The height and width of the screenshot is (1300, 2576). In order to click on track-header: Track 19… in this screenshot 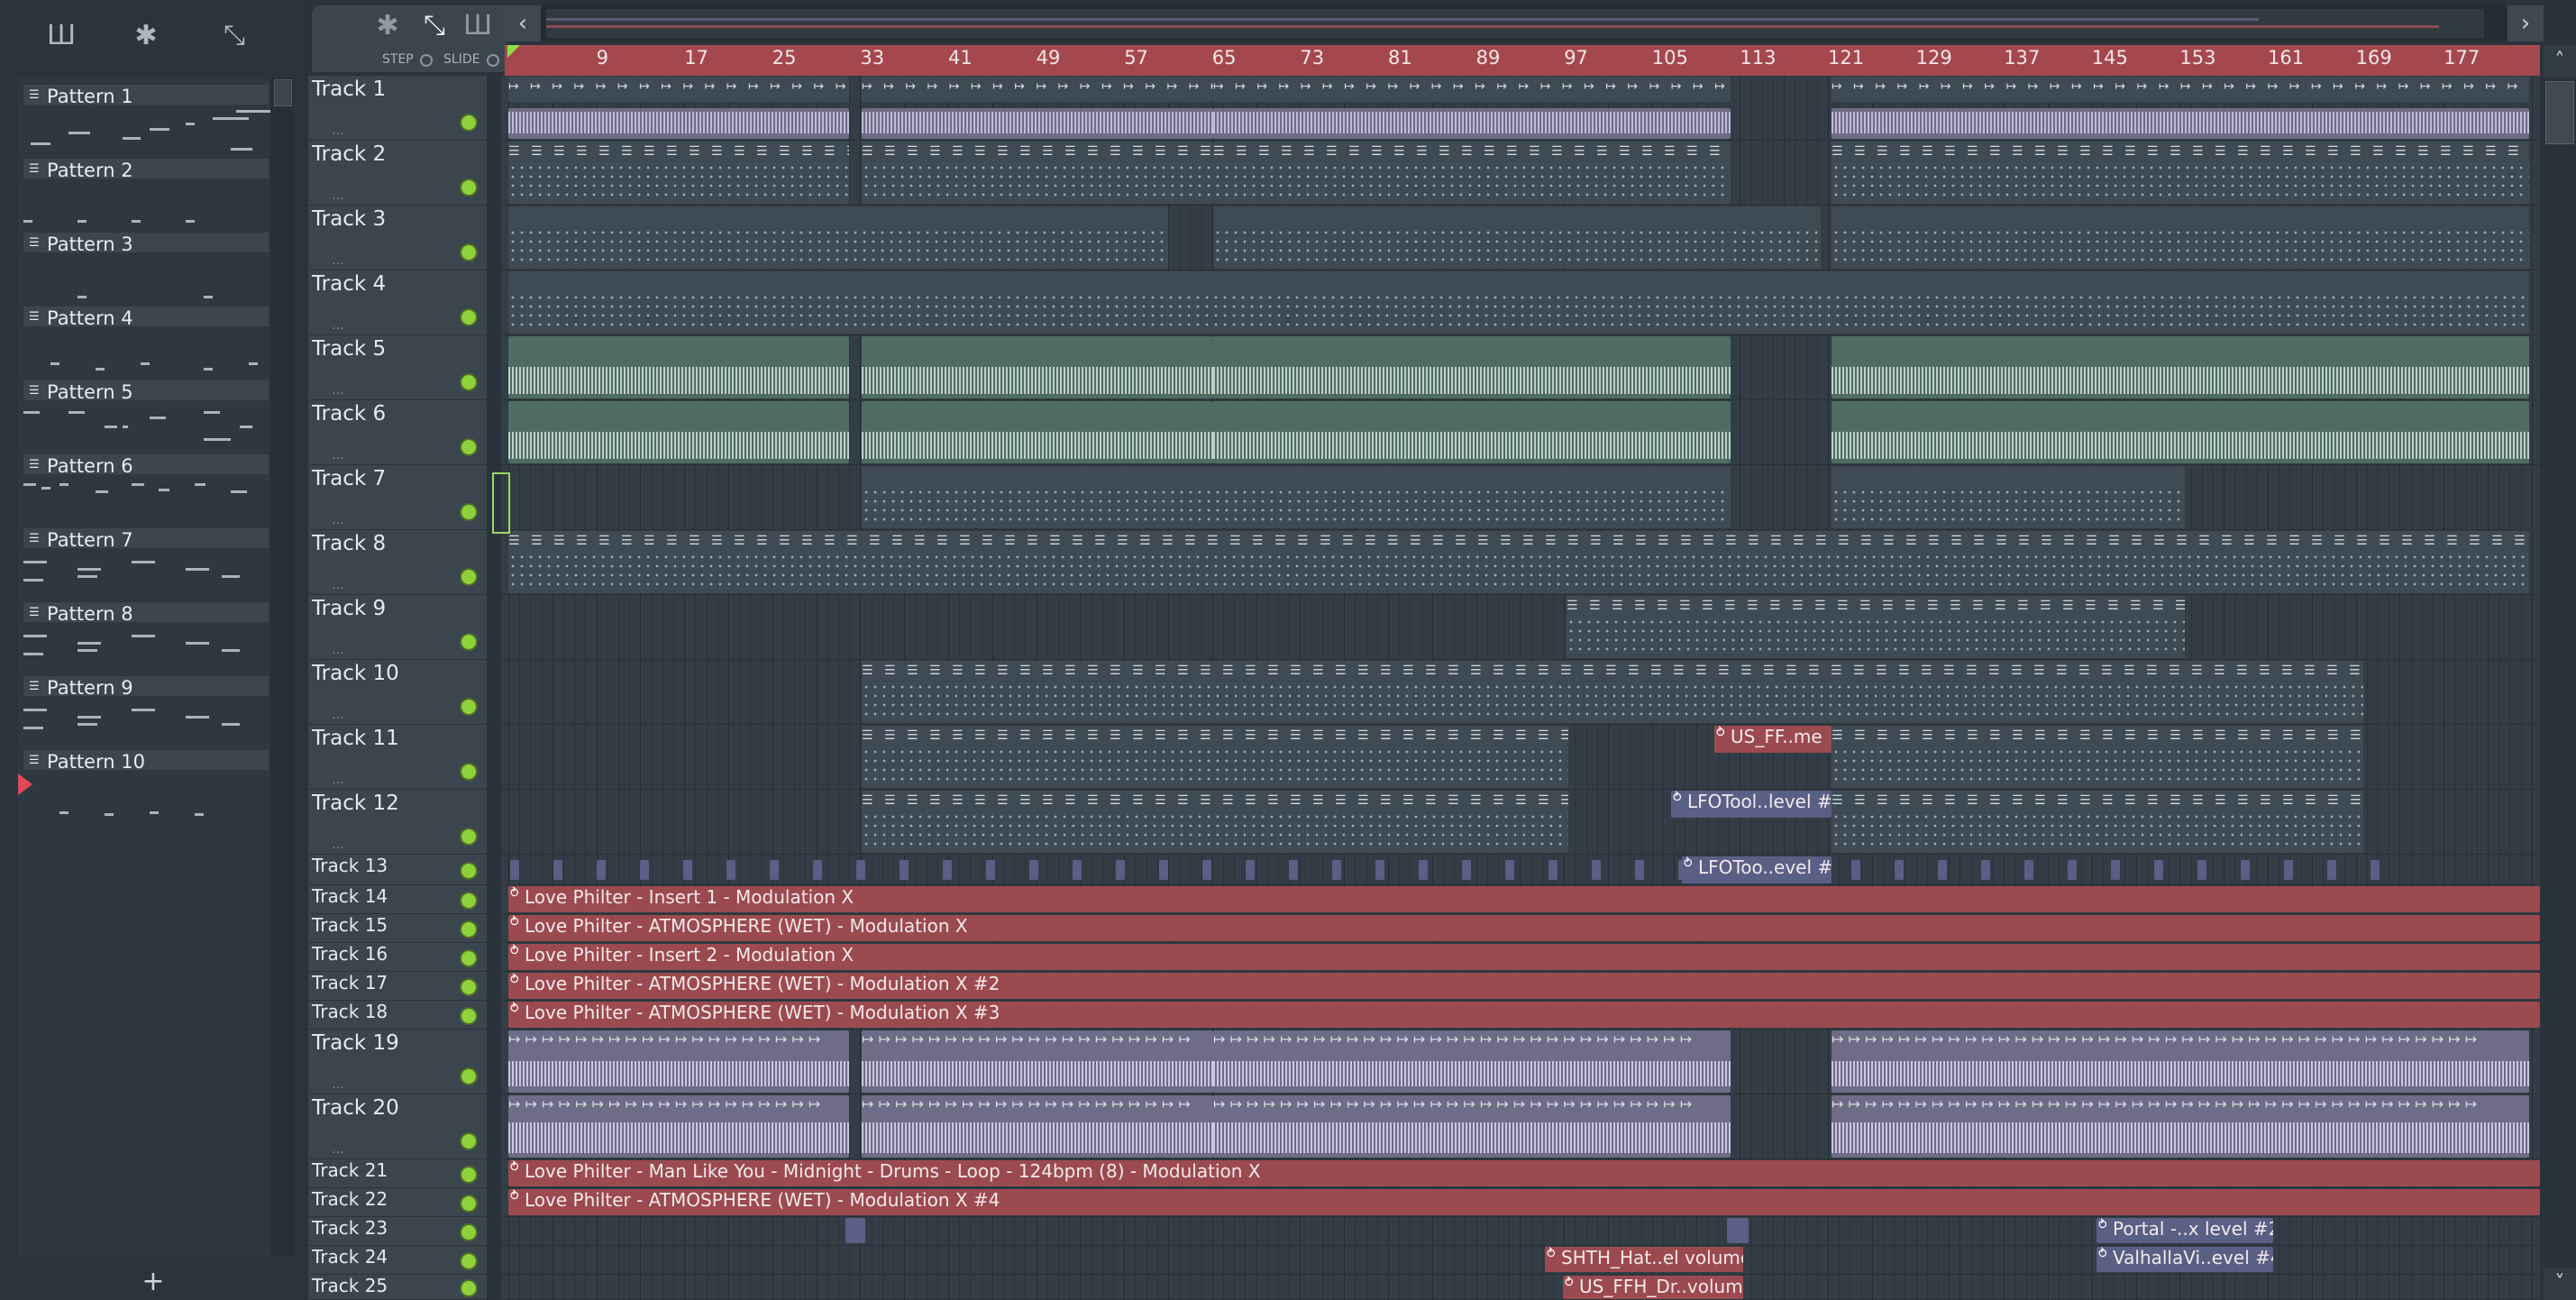, I will do `click(397, 1062)`.